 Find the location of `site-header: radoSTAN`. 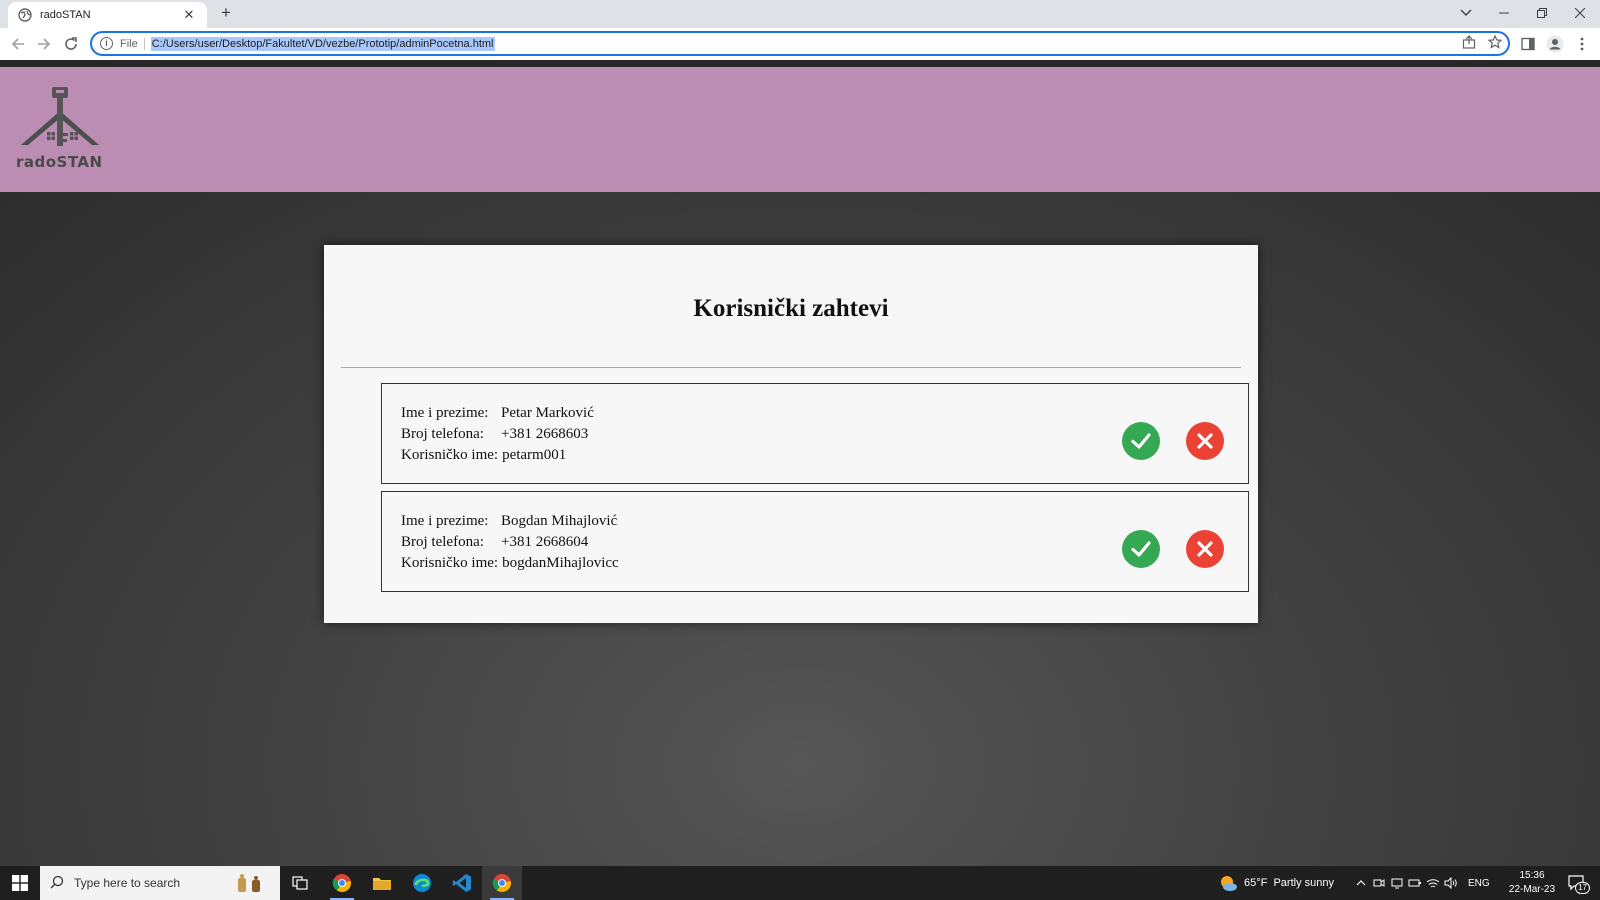

site-header: radoSTAN is located at coordinates (800, 129).